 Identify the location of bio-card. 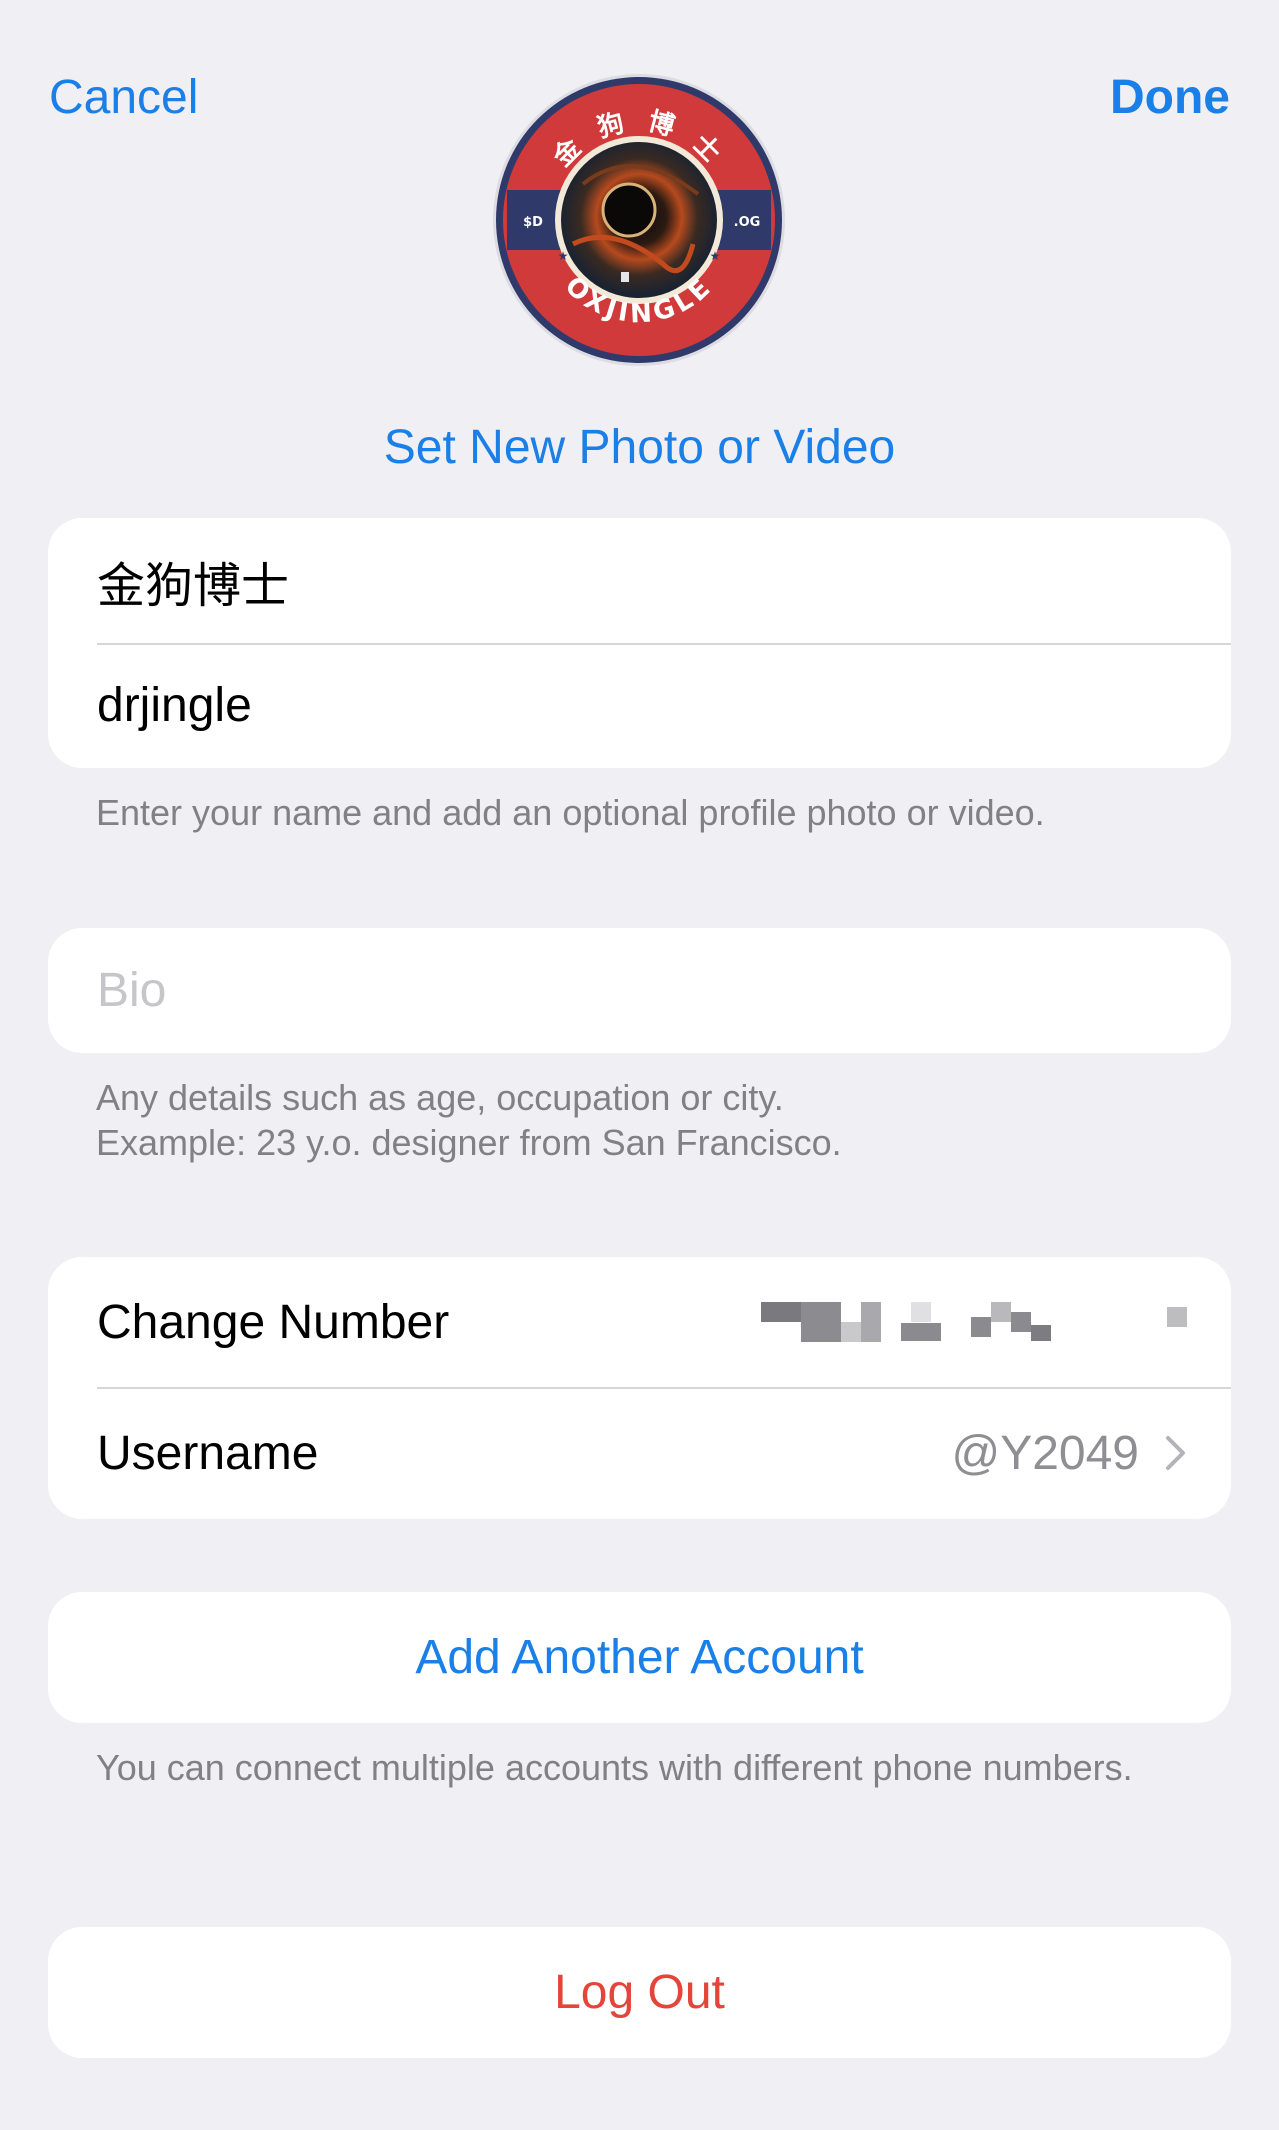
(639, 990).